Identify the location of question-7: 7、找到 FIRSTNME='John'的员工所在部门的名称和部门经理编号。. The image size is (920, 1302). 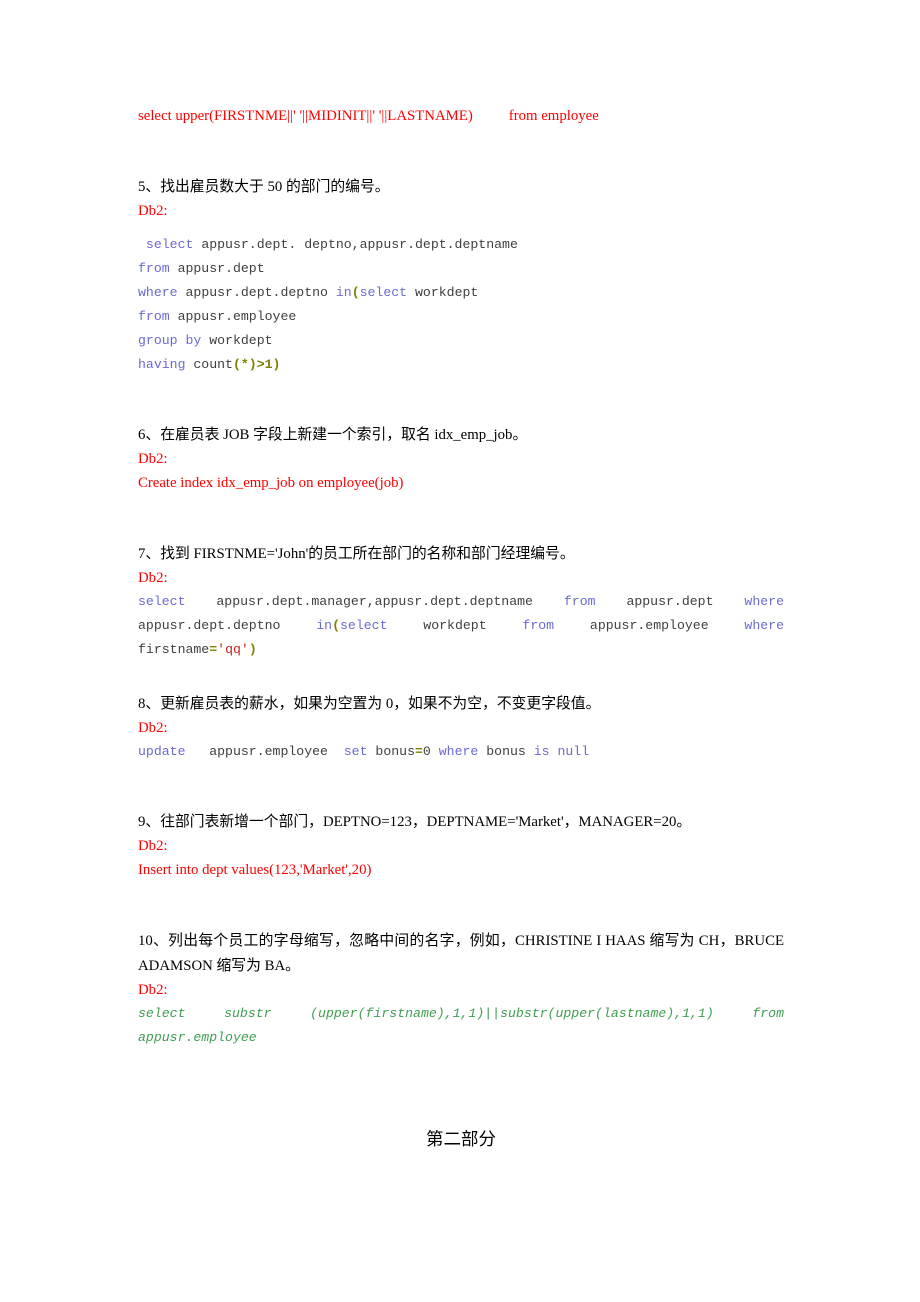
(356, 554).